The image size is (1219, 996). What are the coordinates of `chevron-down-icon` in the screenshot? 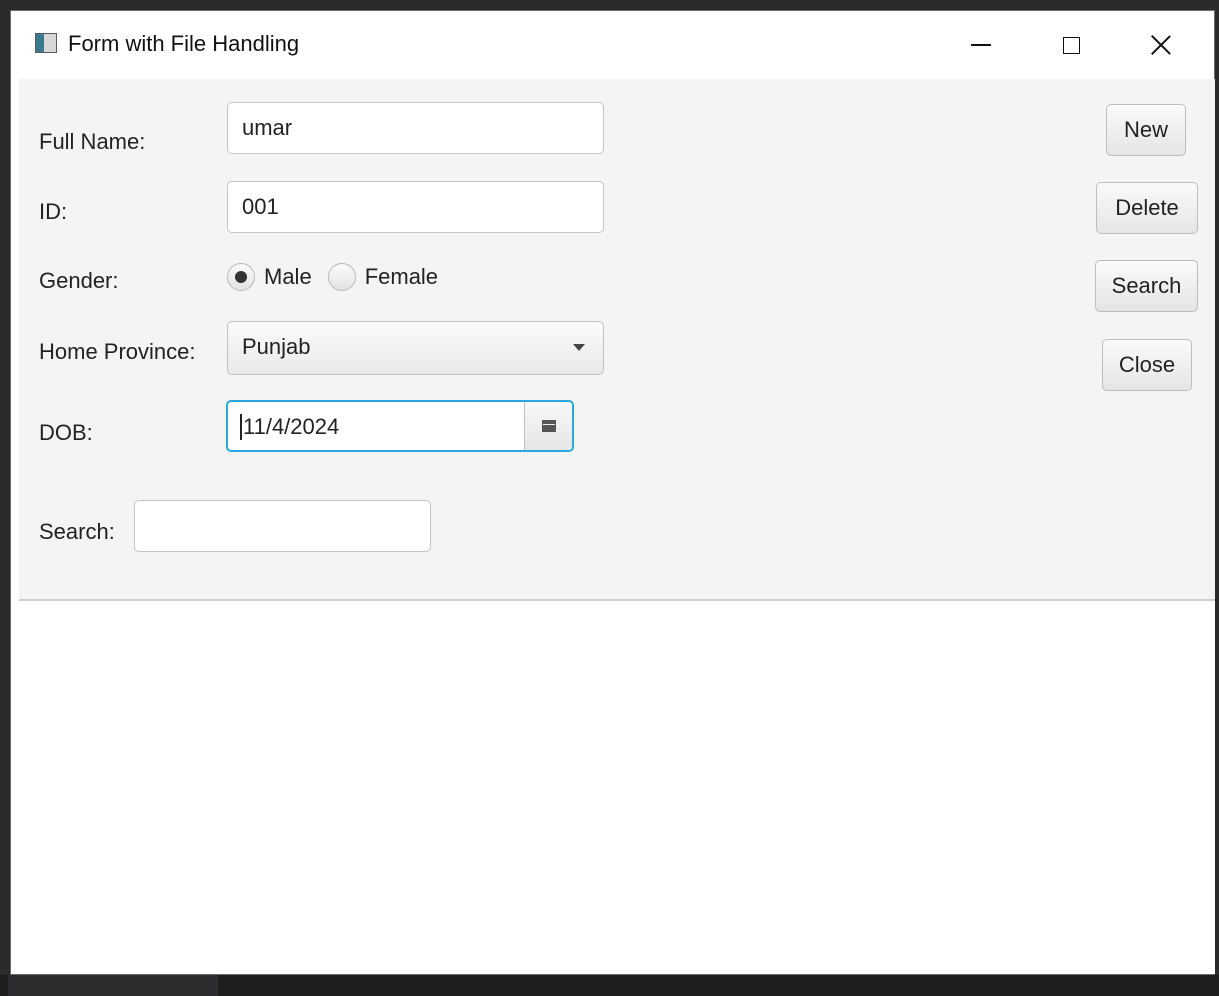 It's located at (579, 347).